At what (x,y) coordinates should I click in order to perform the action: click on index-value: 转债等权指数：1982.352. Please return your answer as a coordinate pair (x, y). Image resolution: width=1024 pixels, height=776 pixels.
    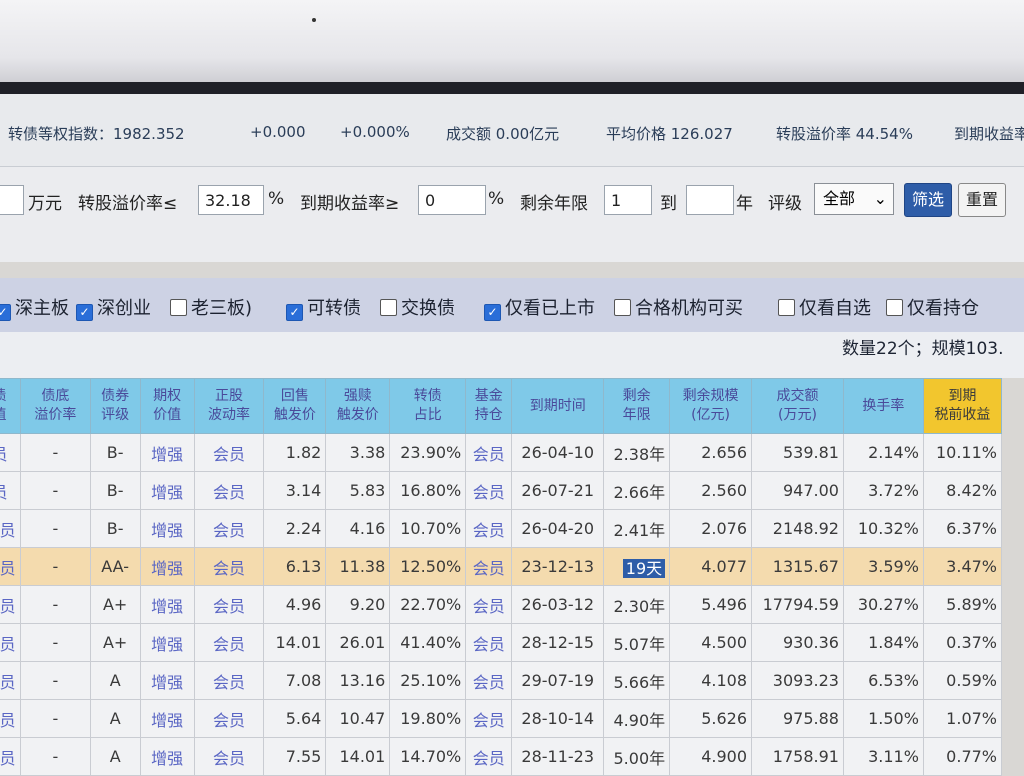
    Looking at the image, I should click on (96, 134).